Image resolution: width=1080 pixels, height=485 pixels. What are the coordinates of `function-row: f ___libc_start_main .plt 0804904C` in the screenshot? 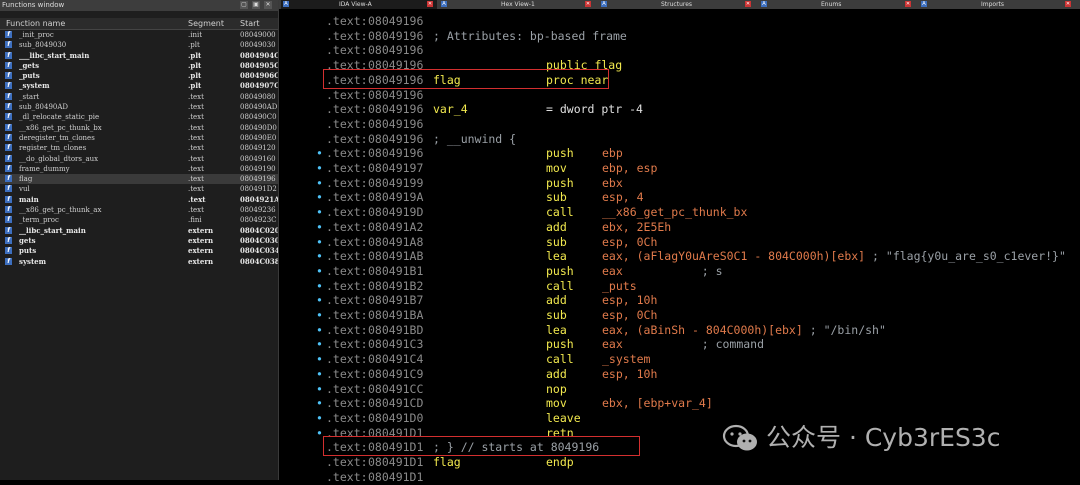 It's located at (139, 56).